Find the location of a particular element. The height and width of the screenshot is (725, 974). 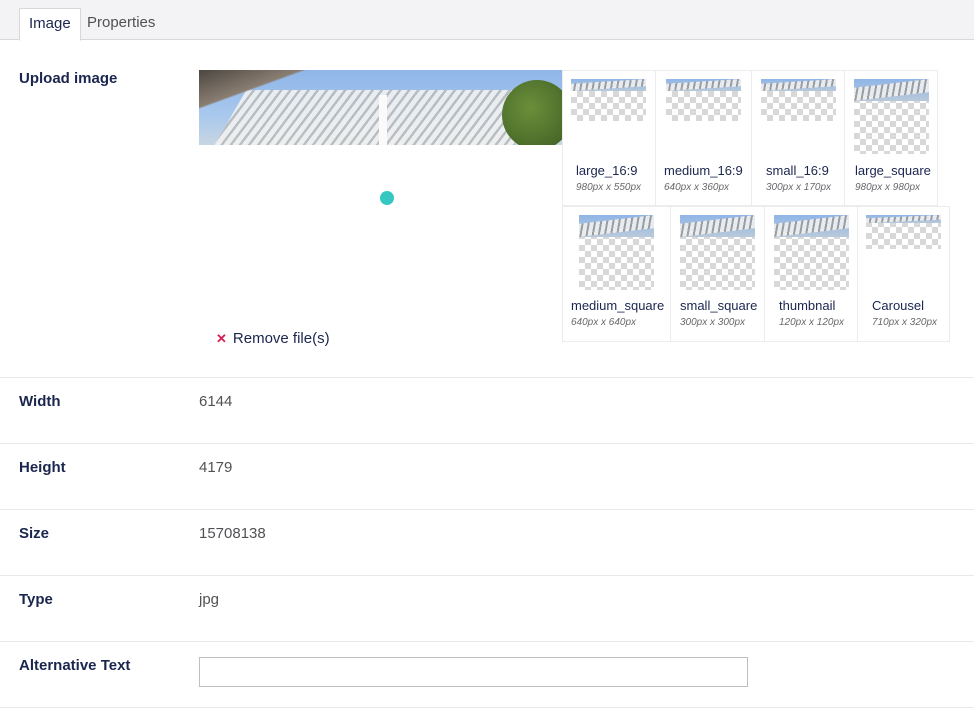

crop-name: small_square is located at coordinates (719, 305).